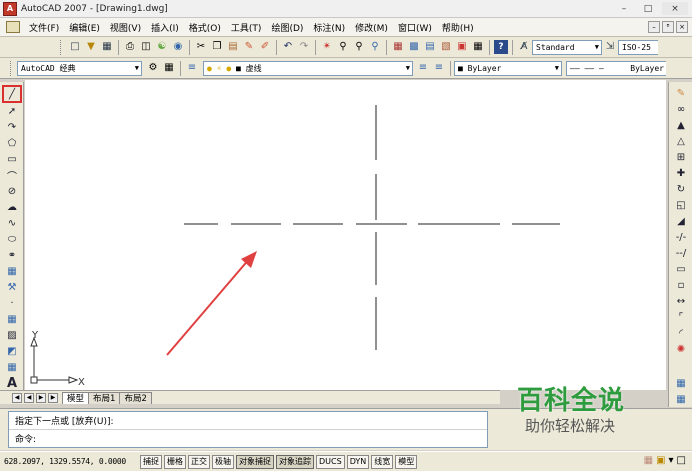 The image size is (692, 471). What do you see at coordinates (288, 47) in the screenshot?
I see `undo-icon: ↶` at bounding box center [288, 47].